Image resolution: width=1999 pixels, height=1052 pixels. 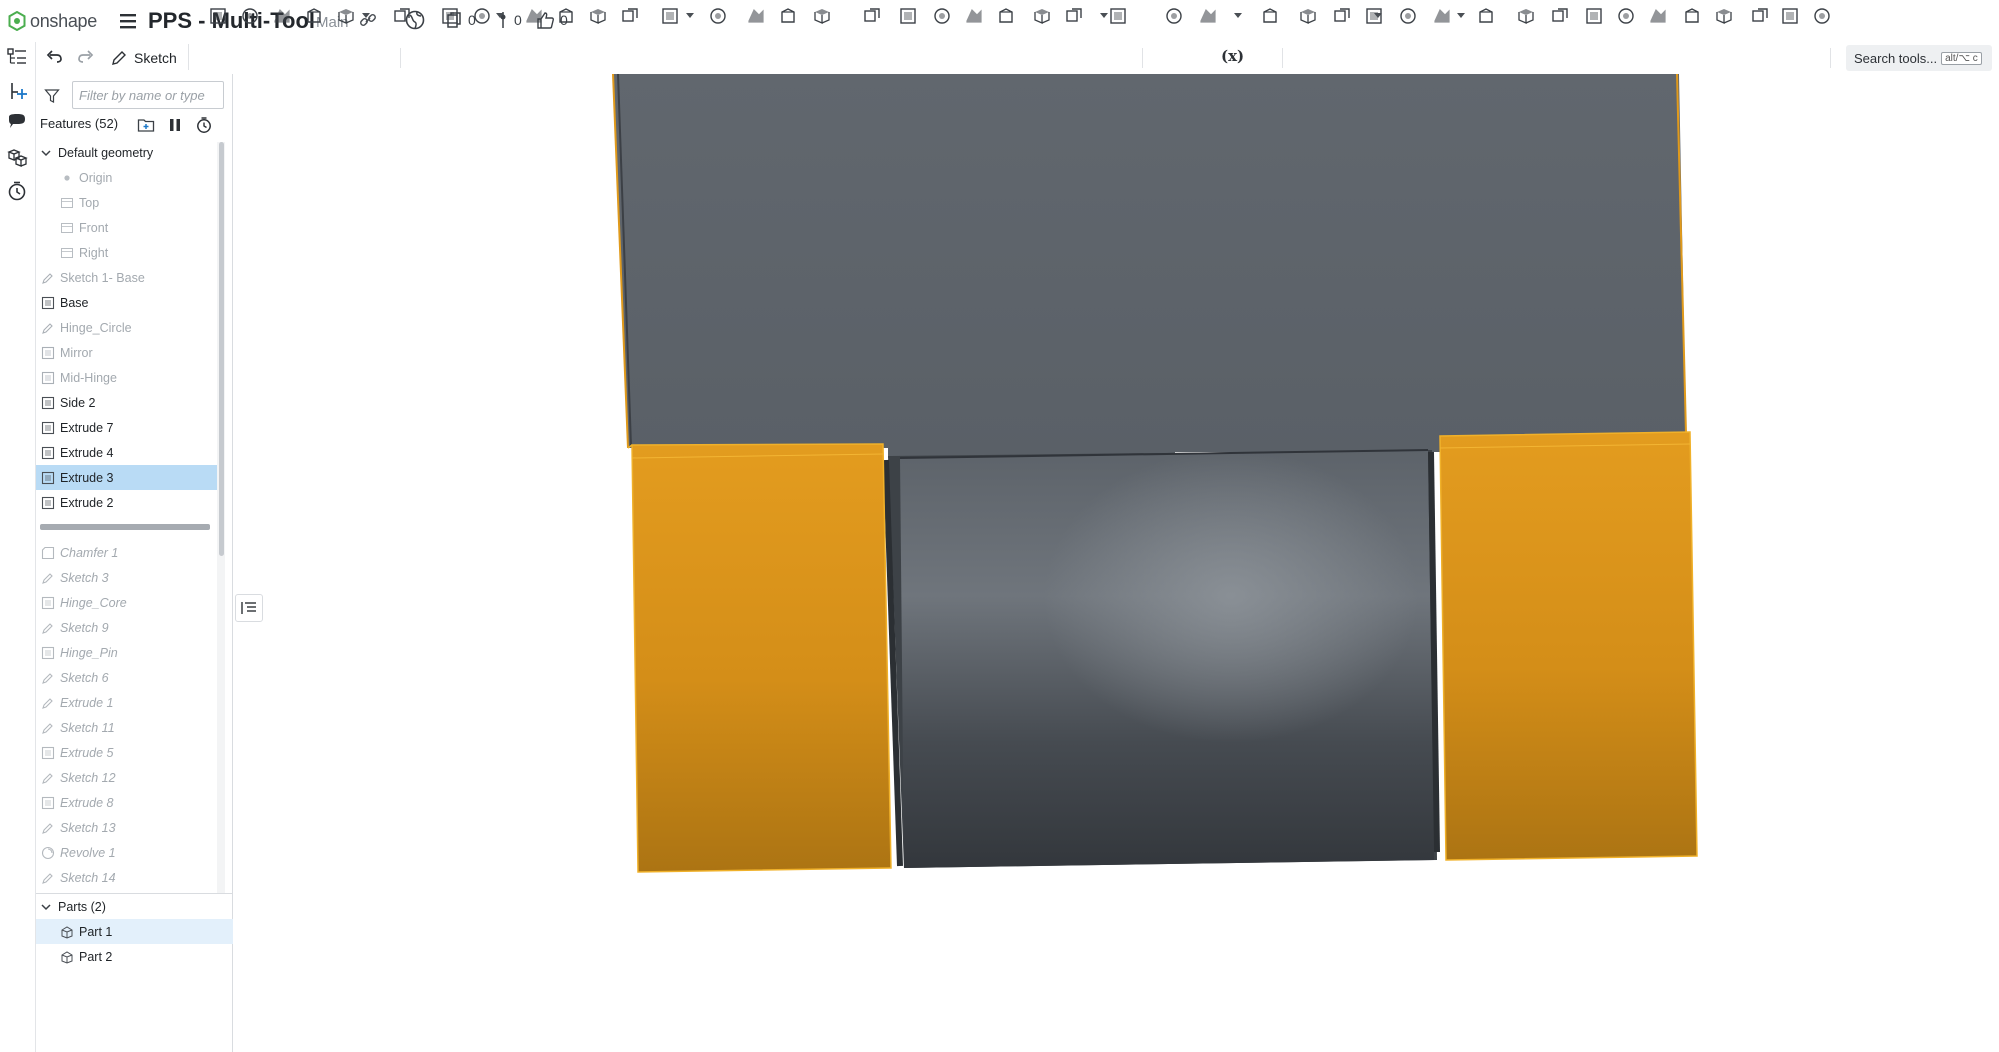 What do you see at coordinates (314, 16) in the screenshot?
I see `loft-tool-icon` at bounding box center [314, 16].